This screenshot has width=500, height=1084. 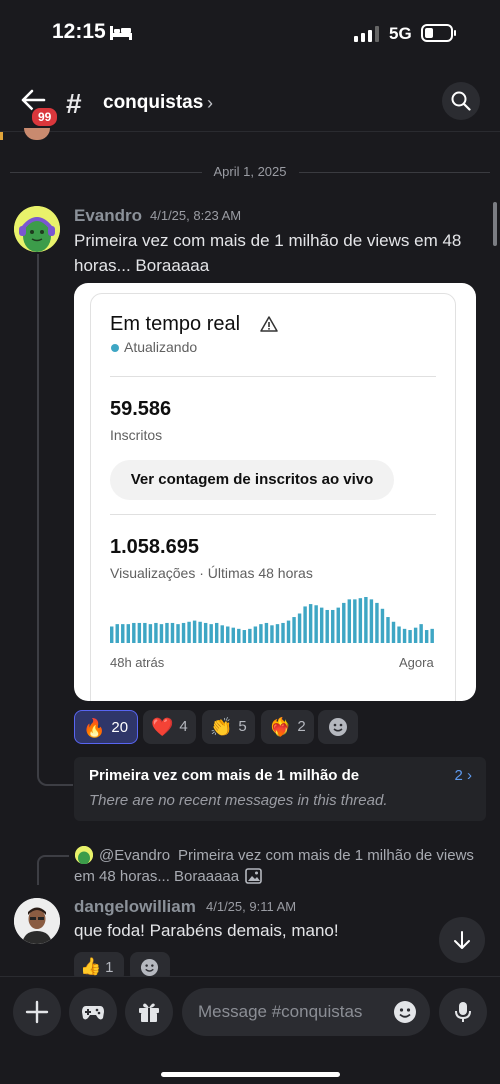 What do you see at coordinates (416, 662) in the screenshot?
I see `chart-axis-end: Agora` at bounding box center [416, 662].